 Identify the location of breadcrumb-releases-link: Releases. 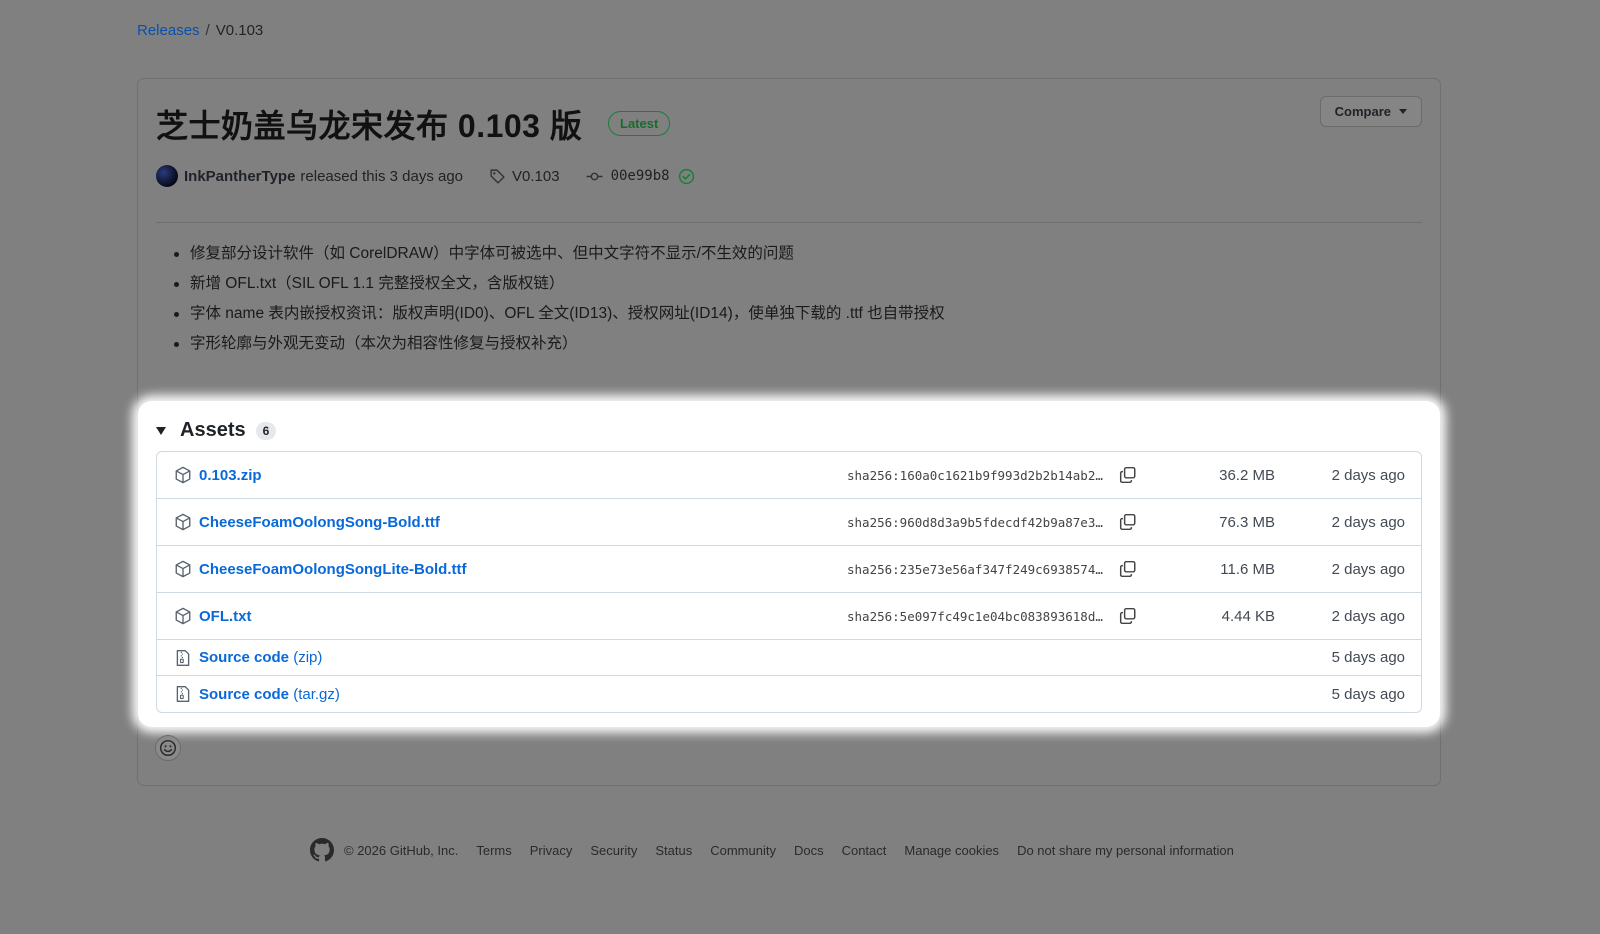
(168, 30).